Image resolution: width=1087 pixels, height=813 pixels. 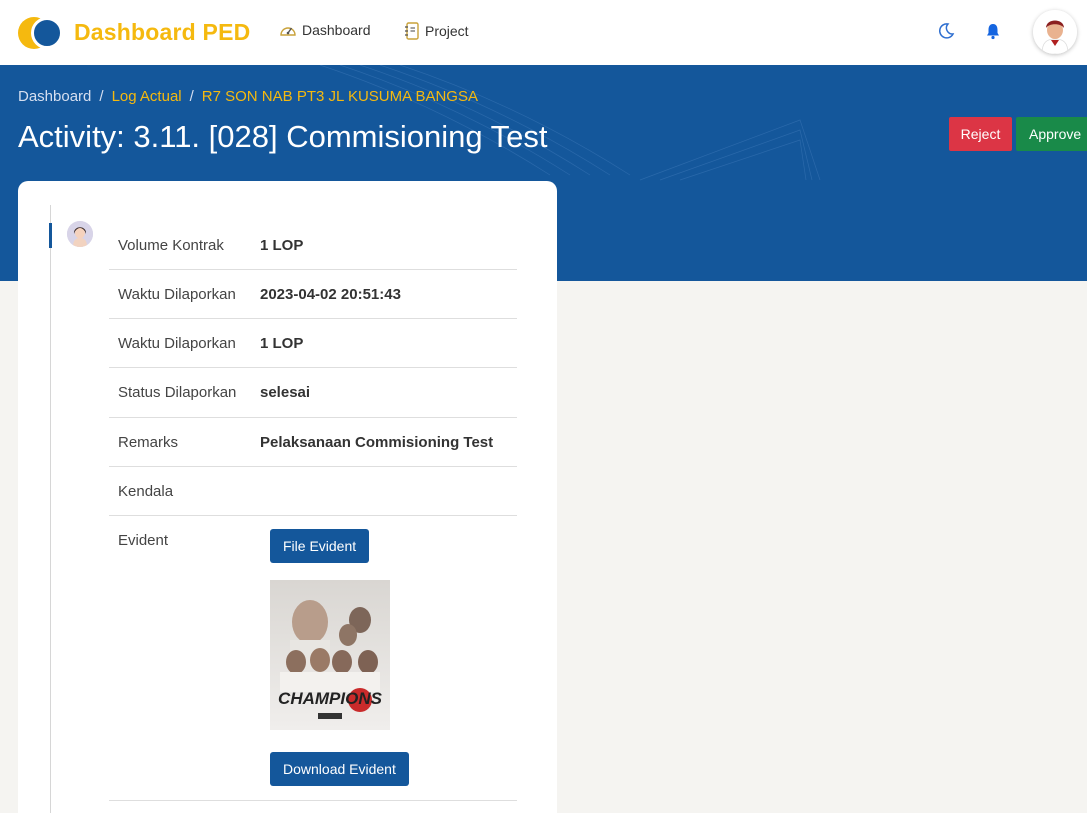 What do you see at coordinates (148, 442) in the screenshot?
I see `detail-label: Remarks` at bounding box center [148, 442].